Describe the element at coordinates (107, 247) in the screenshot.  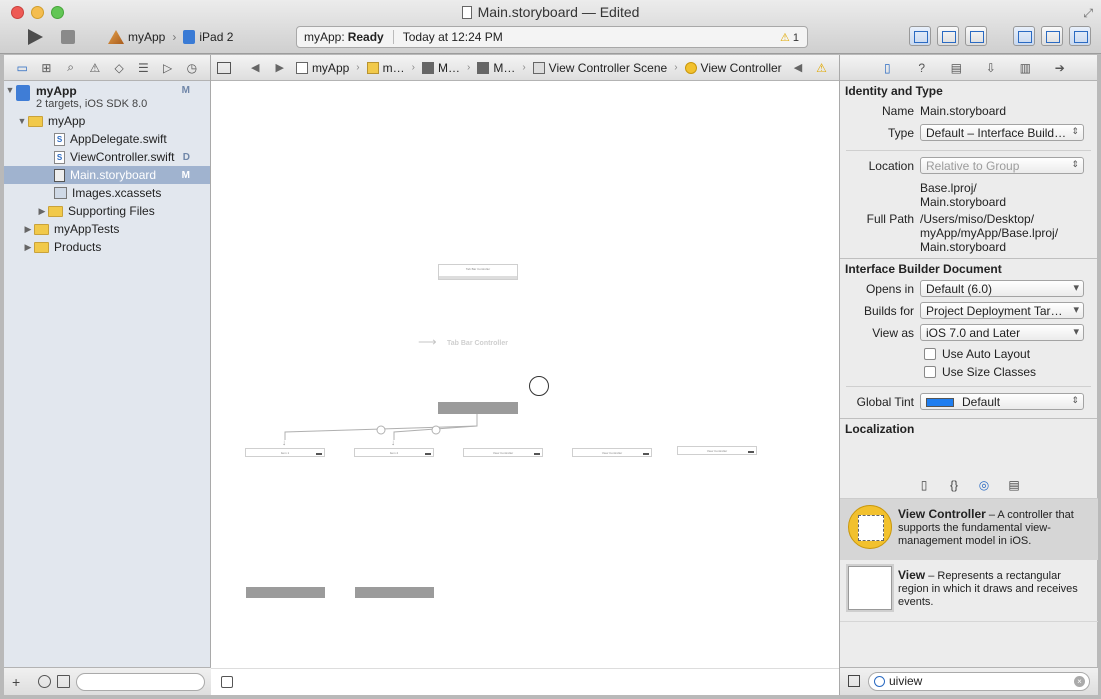
I see `tree-row-products: ▶ Products` at that location.